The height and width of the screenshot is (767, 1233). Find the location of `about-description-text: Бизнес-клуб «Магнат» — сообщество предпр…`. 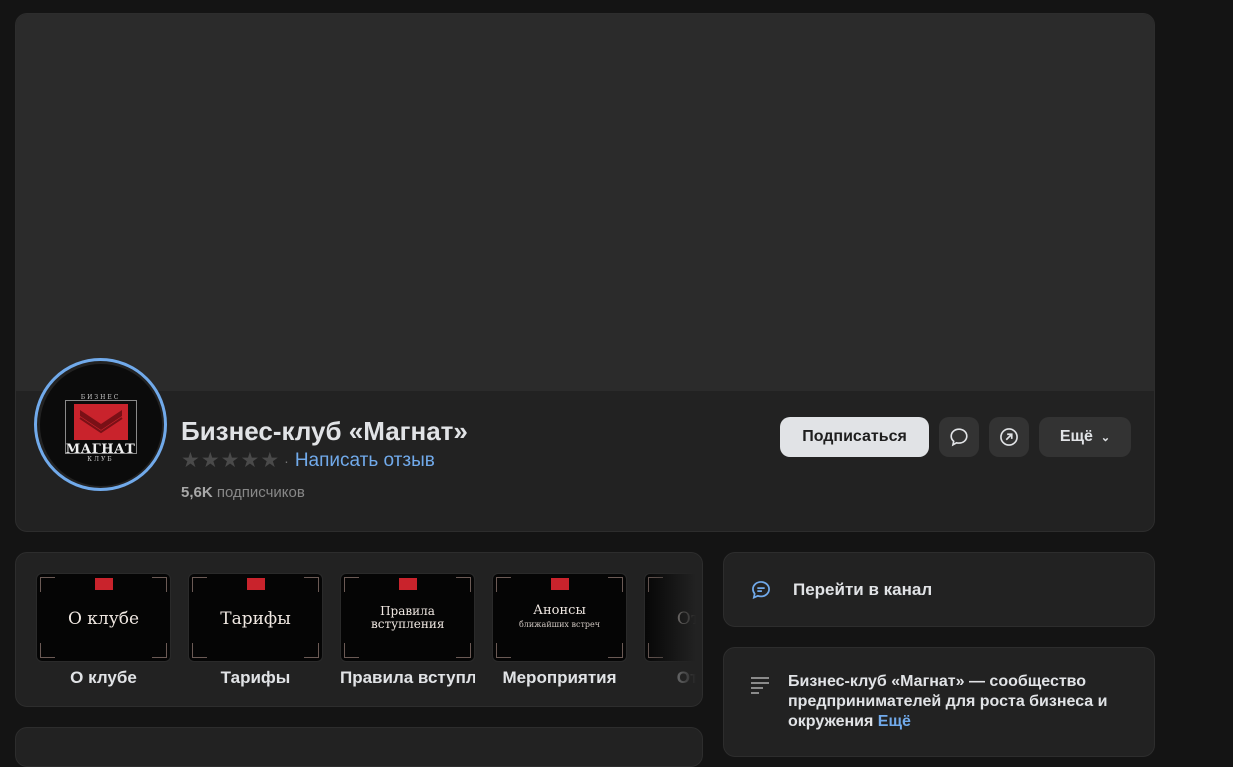

about-description-text: Бизнес-клуб «Магнат» — сообщество предпр… is located at coordinates (948, 701).